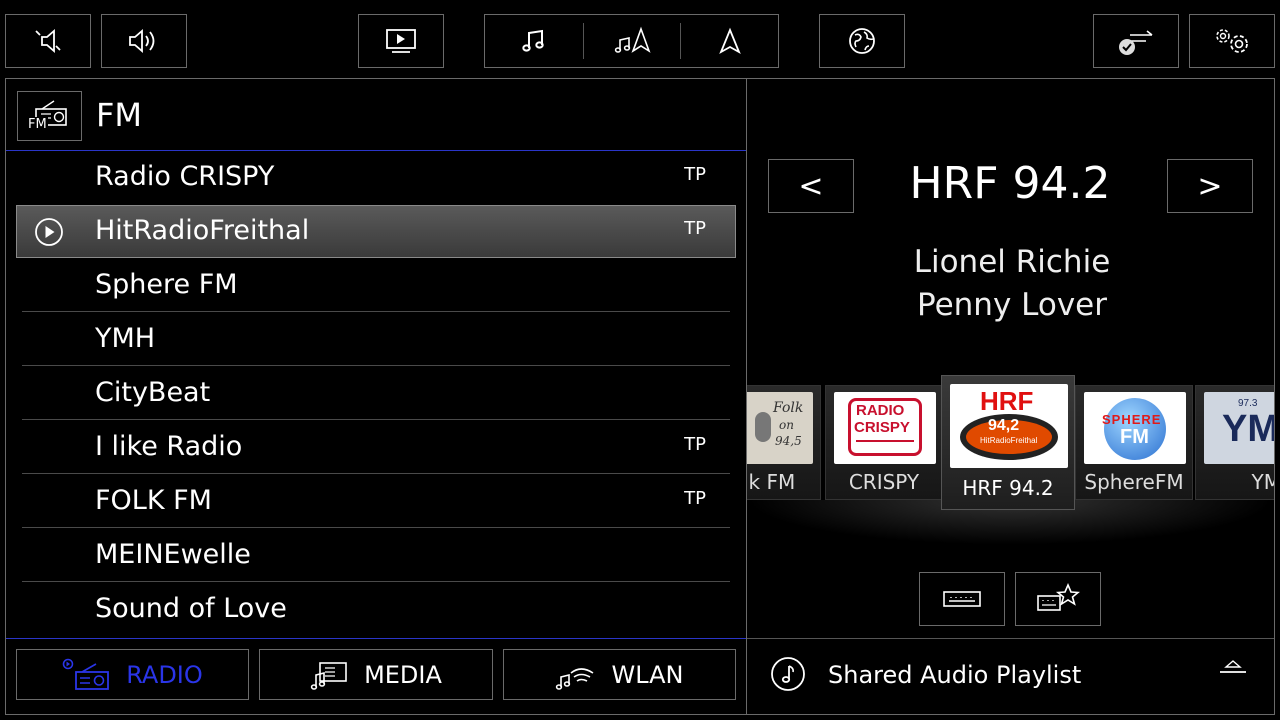 The height and width of the screenshot is (720, 1280). I want to click on carousel-label-ymh: YMH, so click(1262, 482).